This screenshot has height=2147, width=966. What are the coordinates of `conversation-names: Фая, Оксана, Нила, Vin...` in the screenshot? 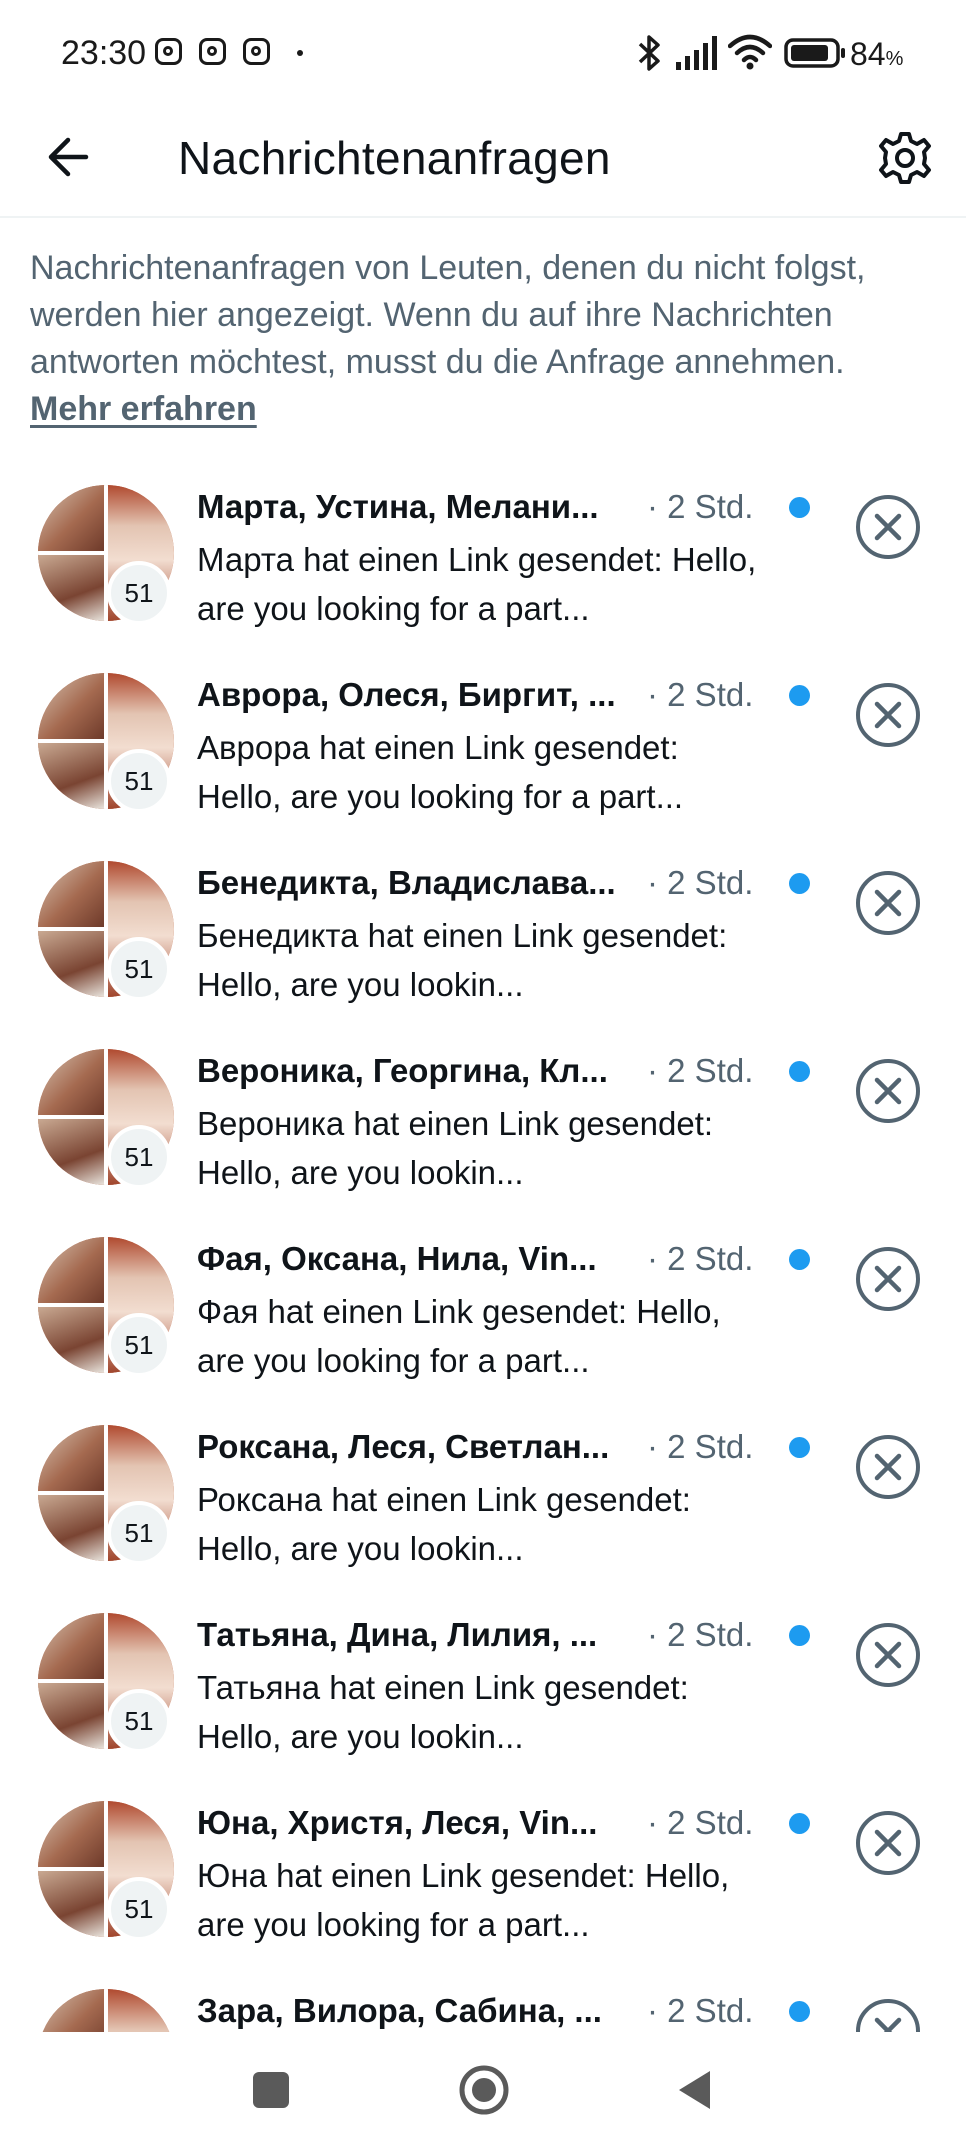 It's located at (397, 1258).